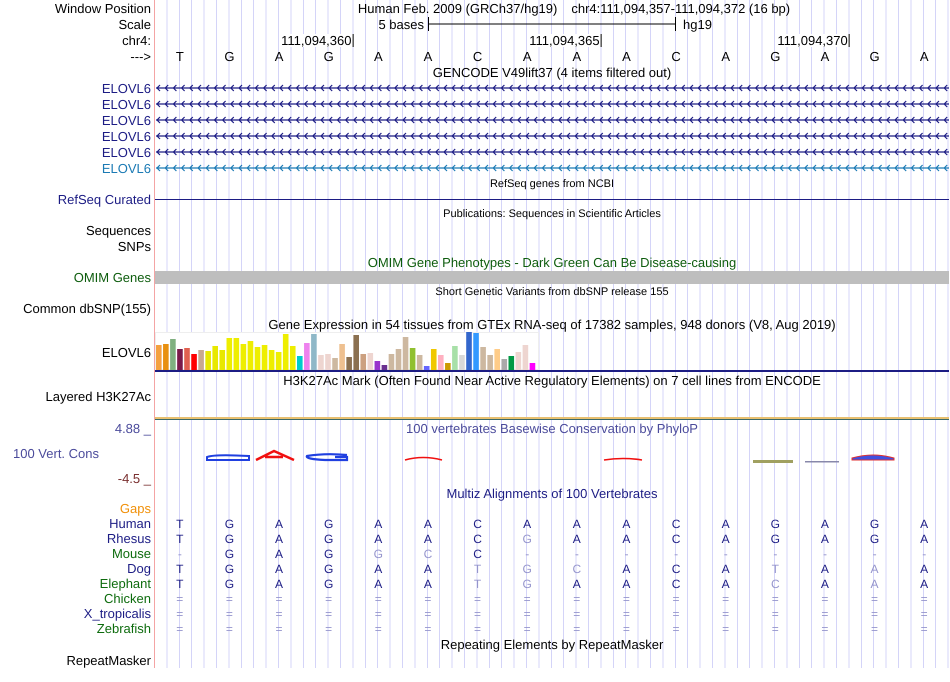  Describe the element at coordinates (128, 538) in the screenshot. I see `track-label: Rhesus` at that location.